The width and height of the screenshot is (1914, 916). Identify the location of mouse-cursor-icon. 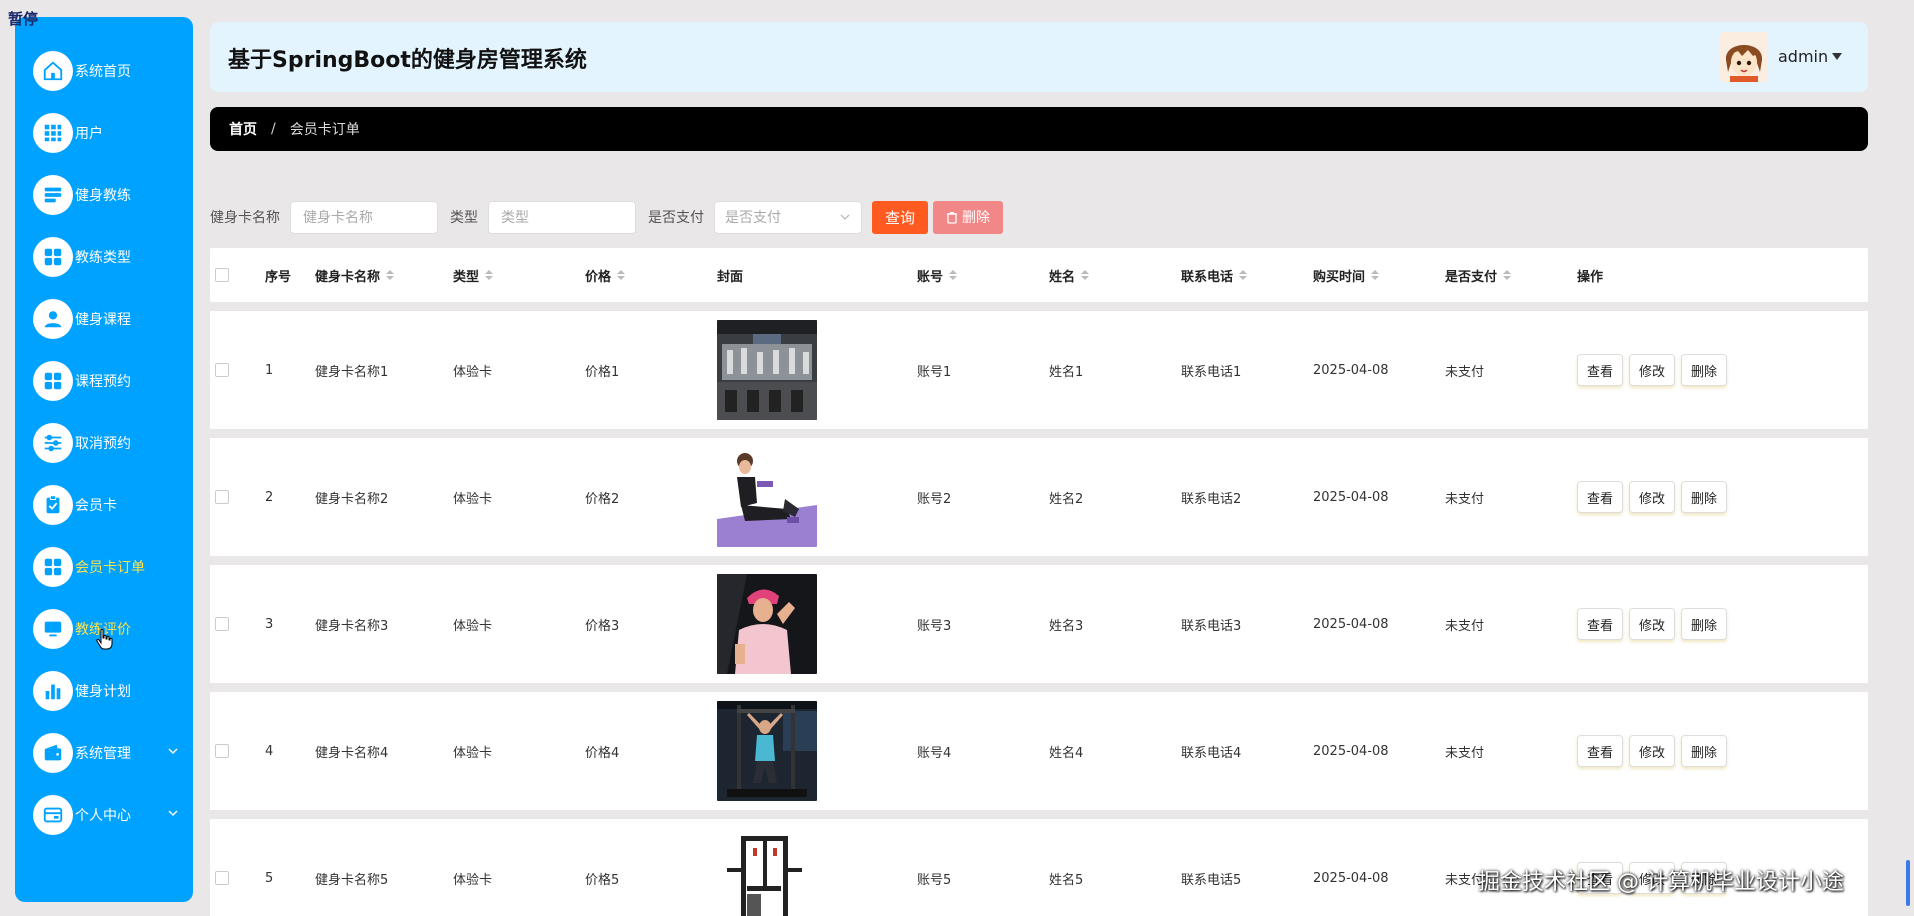
(104, 639).